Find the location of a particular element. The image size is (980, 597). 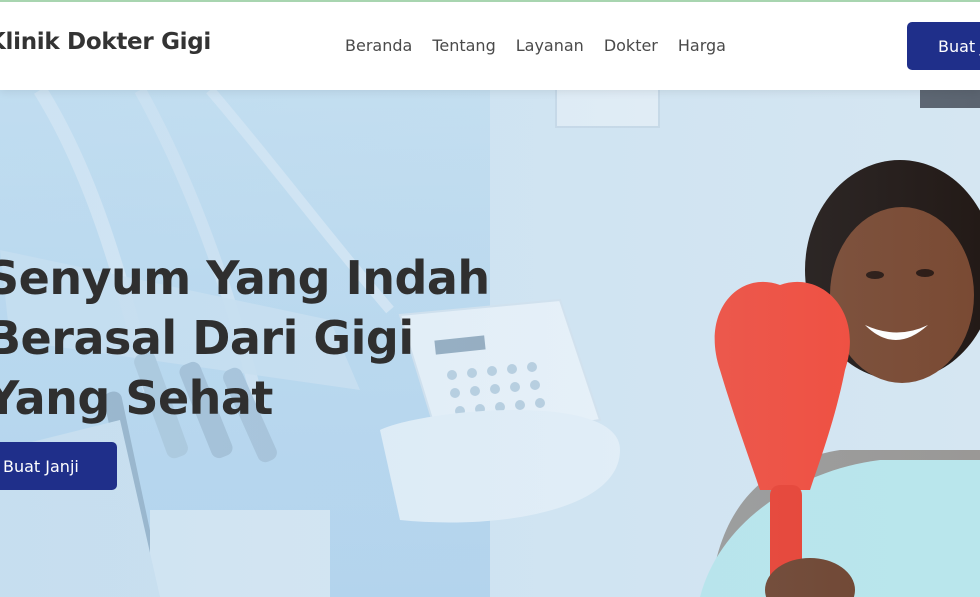

brand-logo-text: Klinik Dokter Gigi is located at coordinates (105, 42).